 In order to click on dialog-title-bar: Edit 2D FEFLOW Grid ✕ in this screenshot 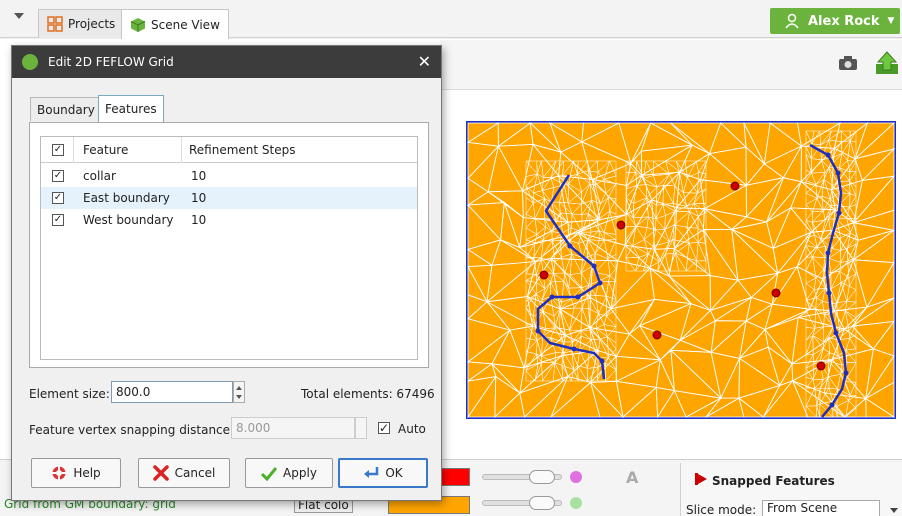, I will do `click(226, 62)`.